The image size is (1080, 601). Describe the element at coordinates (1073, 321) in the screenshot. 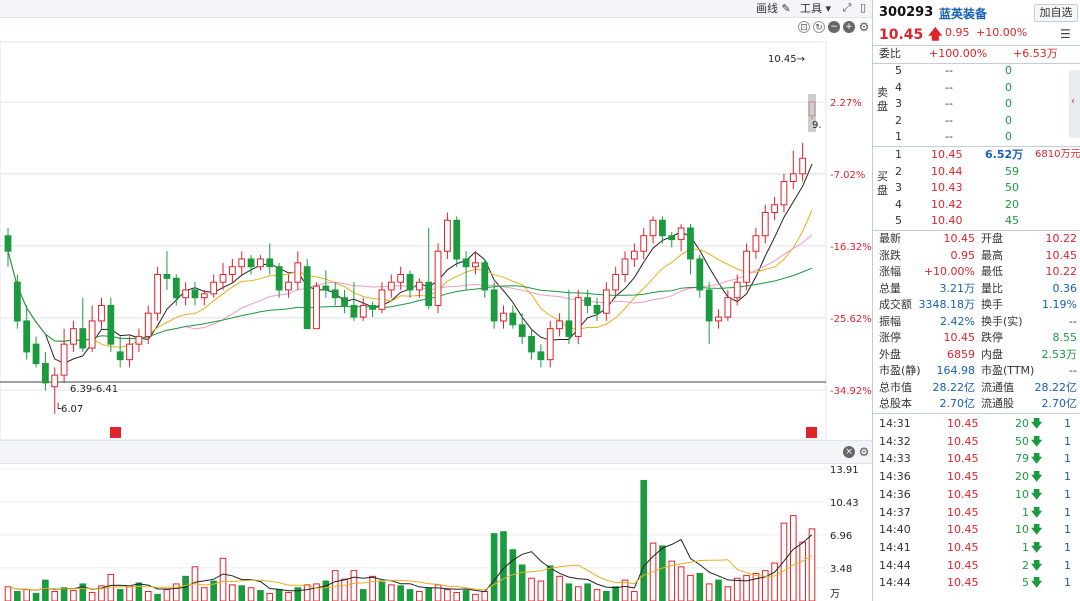

I see `stat-value: --` at that location.